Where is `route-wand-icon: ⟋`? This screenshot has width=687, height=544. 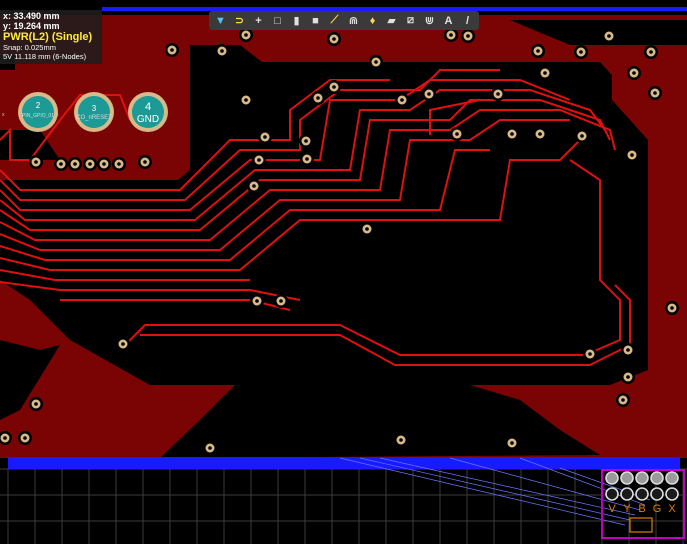
route-wand-icon: ⟋ is located at coordinates (334, 20).